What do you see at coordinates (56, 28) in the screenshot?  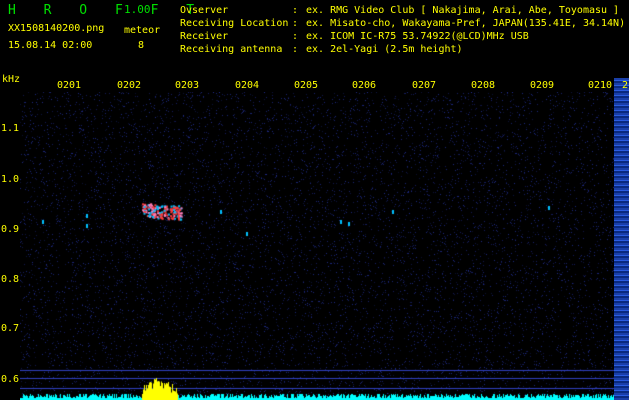 I see `file-name: XX1508140200.png` at bounding box center [56, 28].